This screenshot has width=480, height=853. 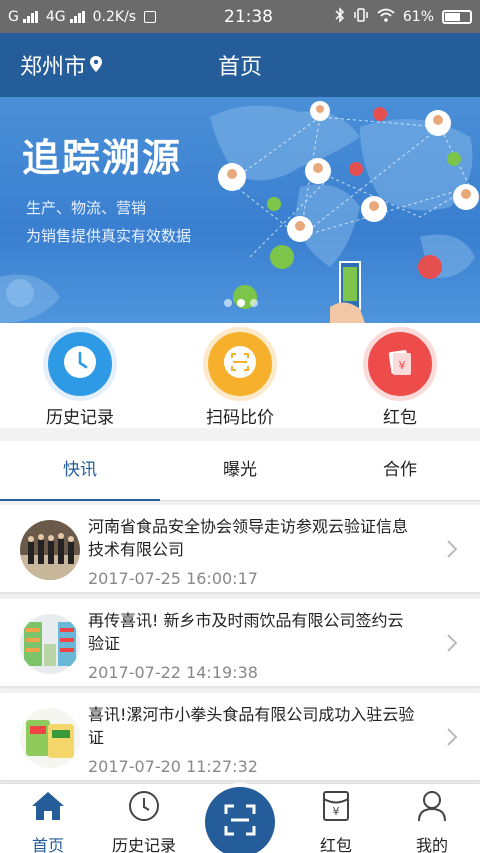 I want to click on news-date: 2017-07-25 16:00:17, so click(x=173, y=578).